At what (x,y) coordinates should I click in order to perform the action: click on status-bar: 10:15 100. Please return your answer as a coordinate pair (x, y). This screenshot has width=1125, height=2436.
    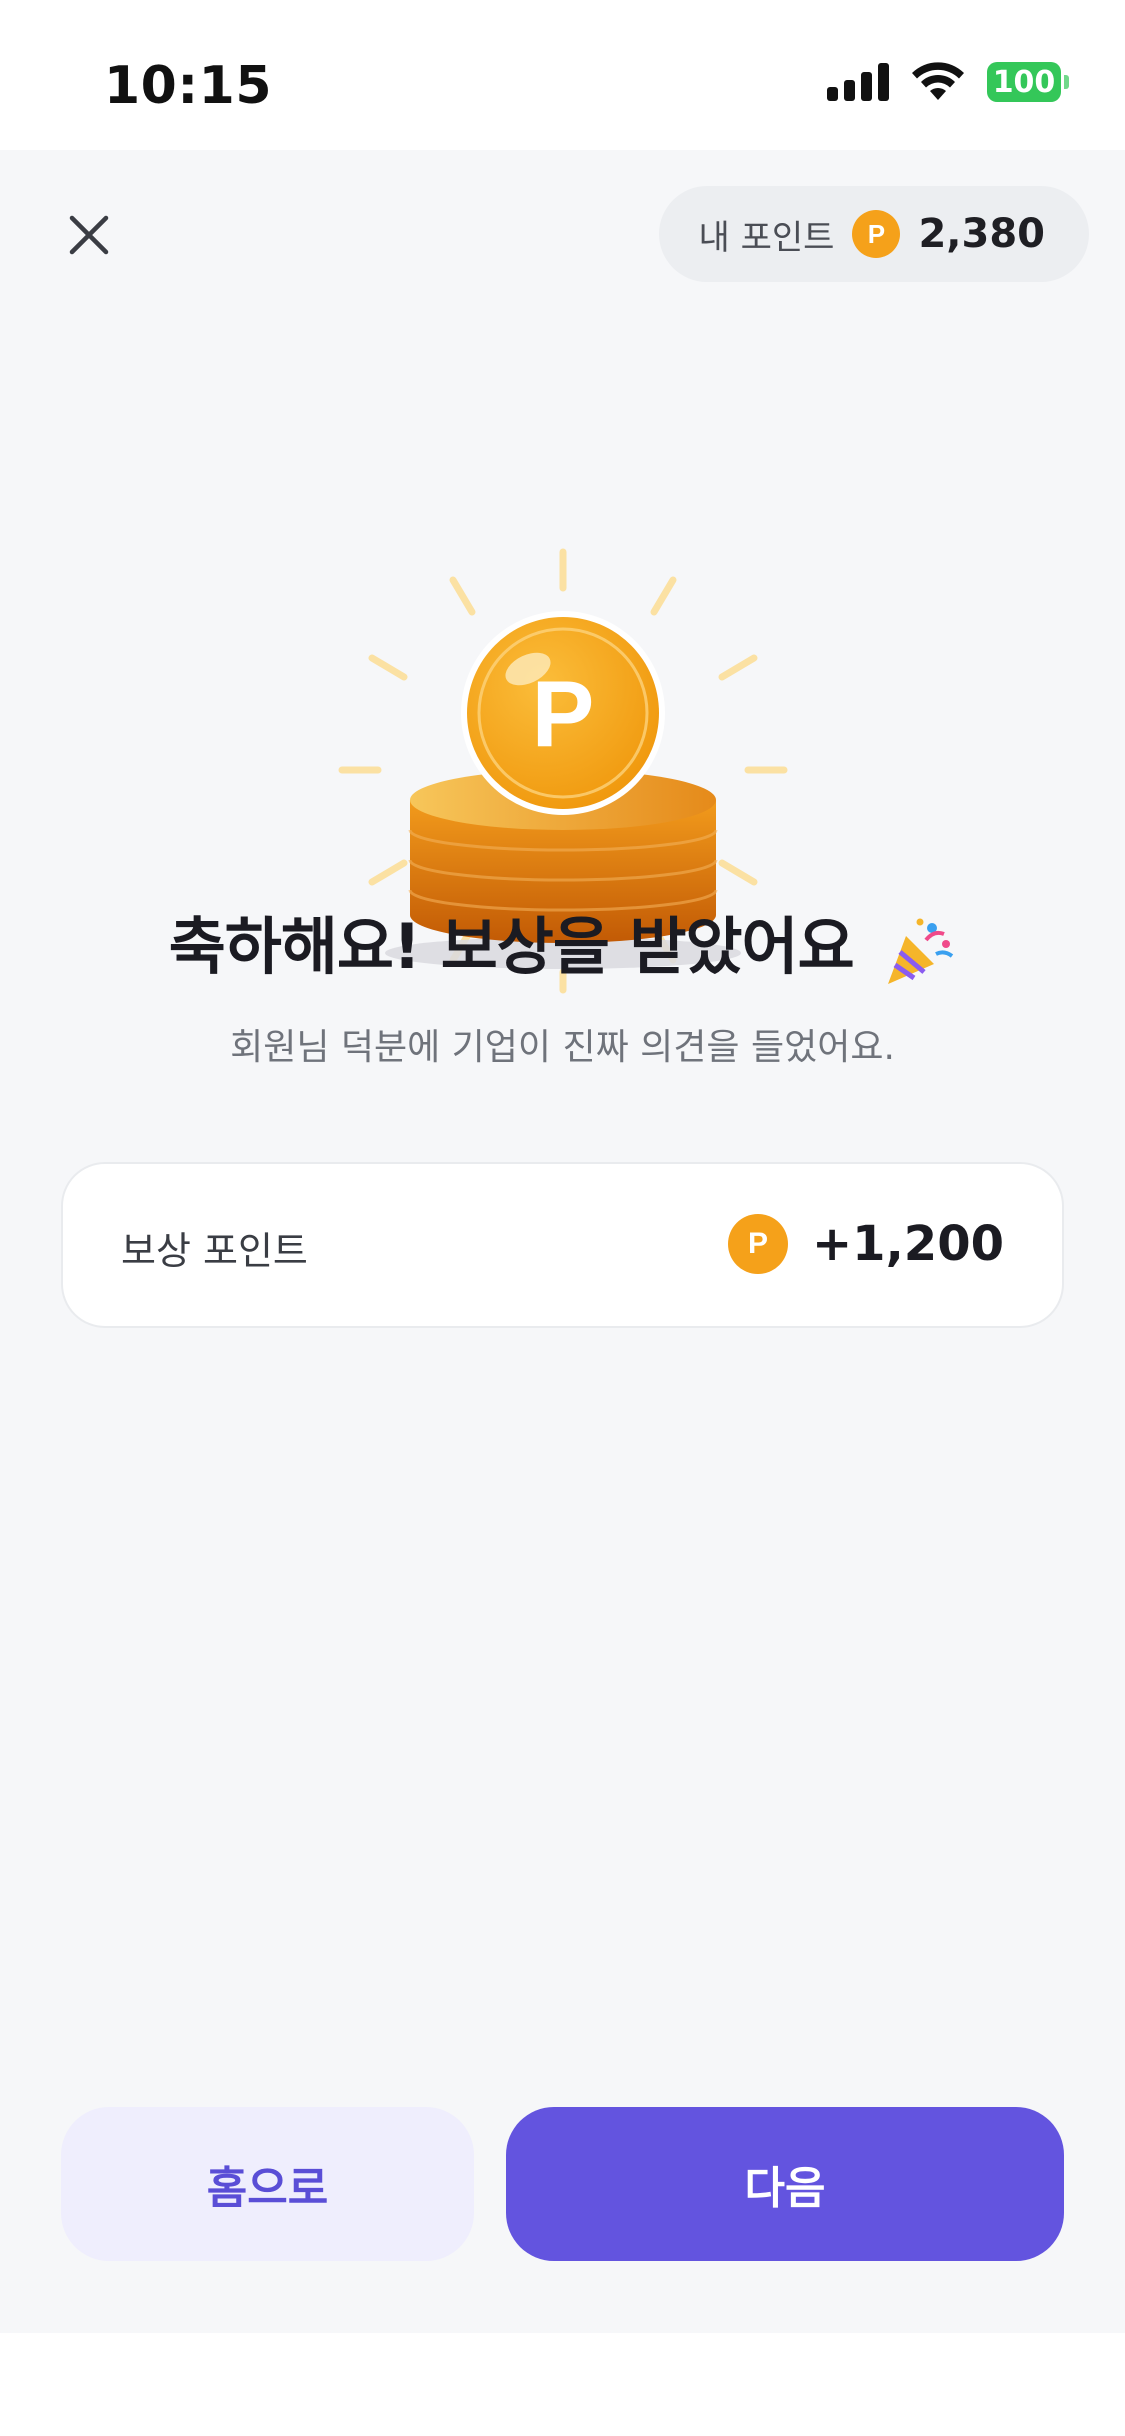
    Looking at the image, I should click on (562, 75).